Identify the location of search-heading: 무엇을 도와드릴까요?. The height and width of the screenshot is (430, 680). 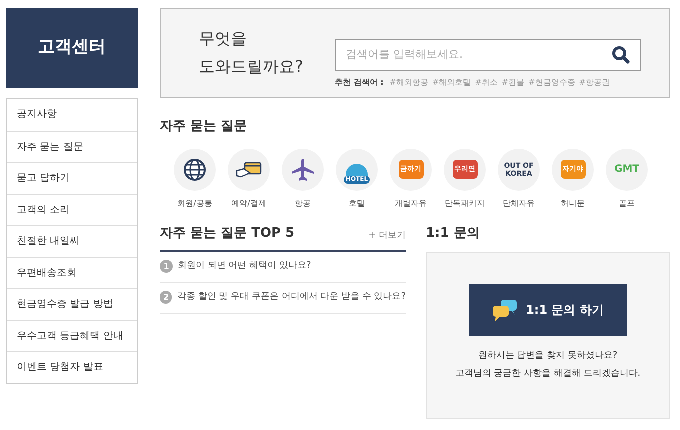
(251, 53).